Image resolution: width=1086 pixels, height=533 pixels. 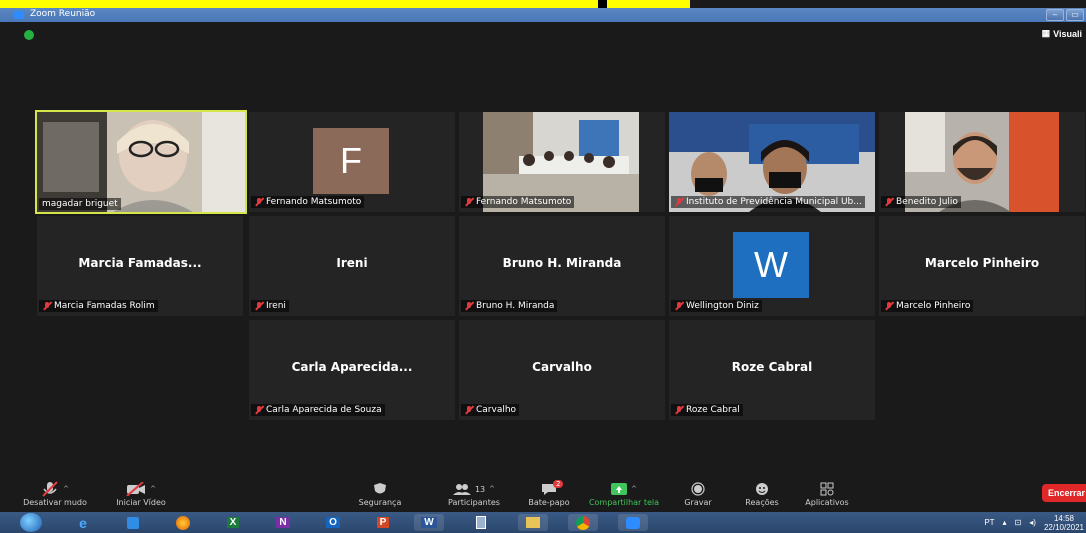 I want to click on chat-badge: 2, so click(x=558, y=484).